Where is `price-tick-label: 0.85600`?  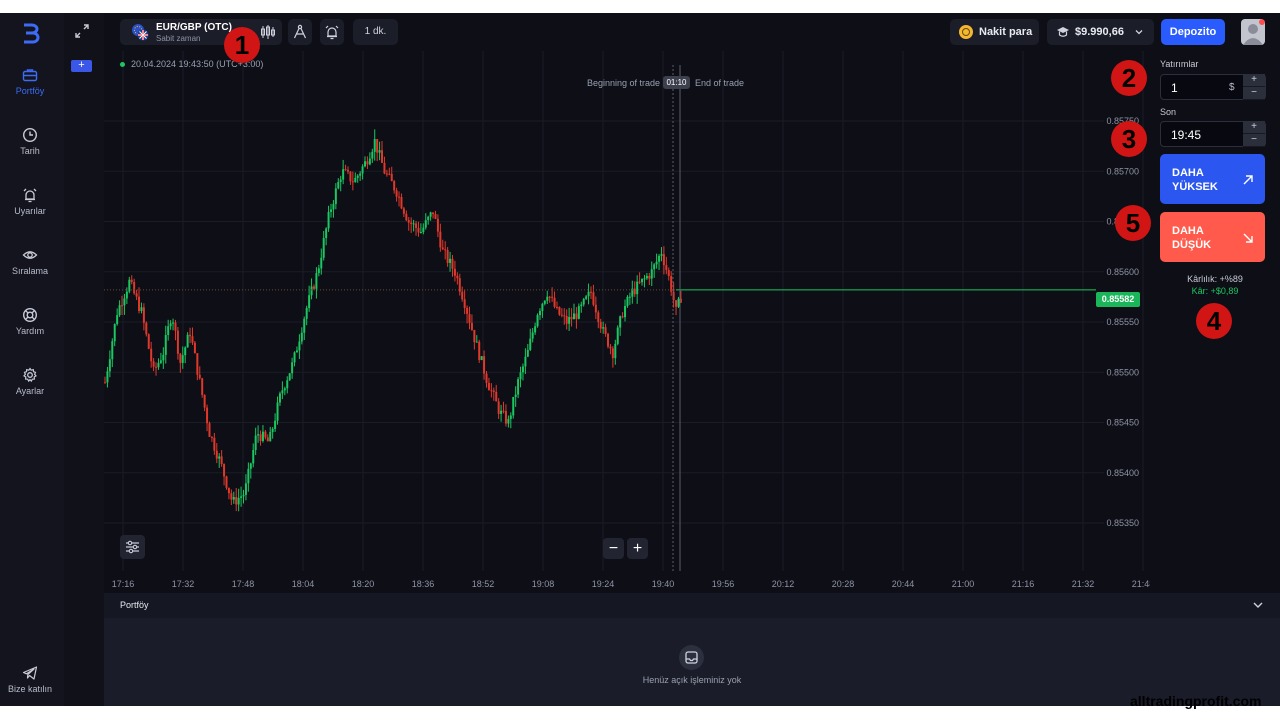
price-tick-label: 0.85600 is located at coordinates (1122, 272).